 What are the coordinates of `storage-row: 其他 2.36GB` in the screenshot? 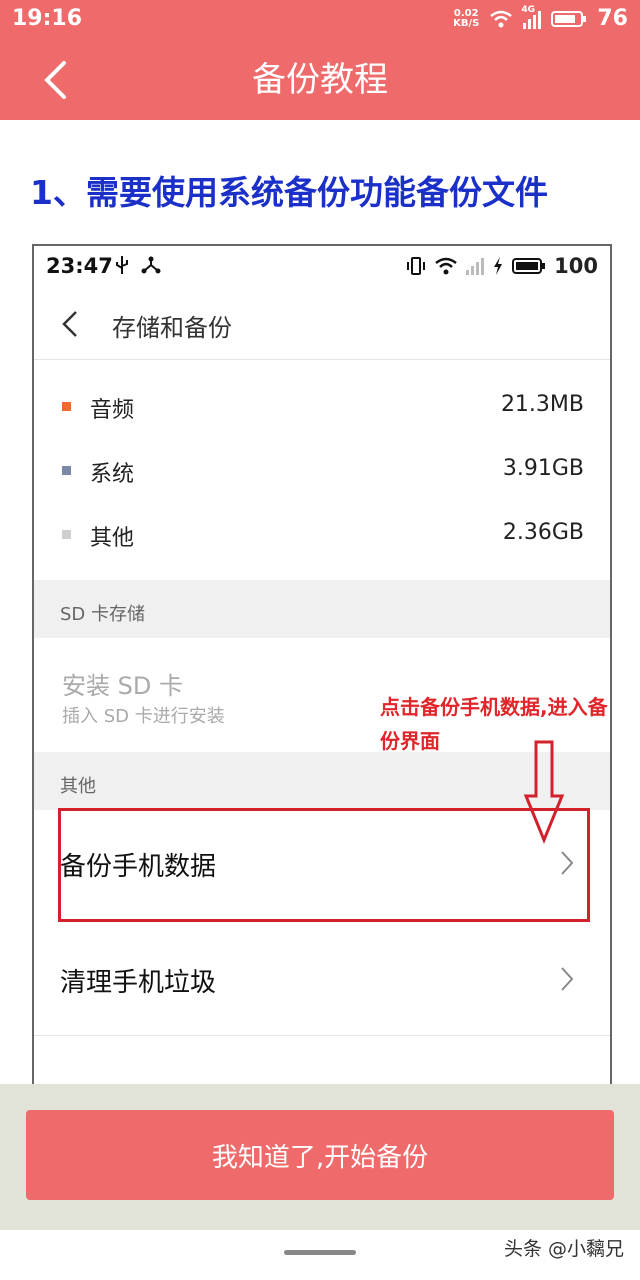 It's located at (322, 536).